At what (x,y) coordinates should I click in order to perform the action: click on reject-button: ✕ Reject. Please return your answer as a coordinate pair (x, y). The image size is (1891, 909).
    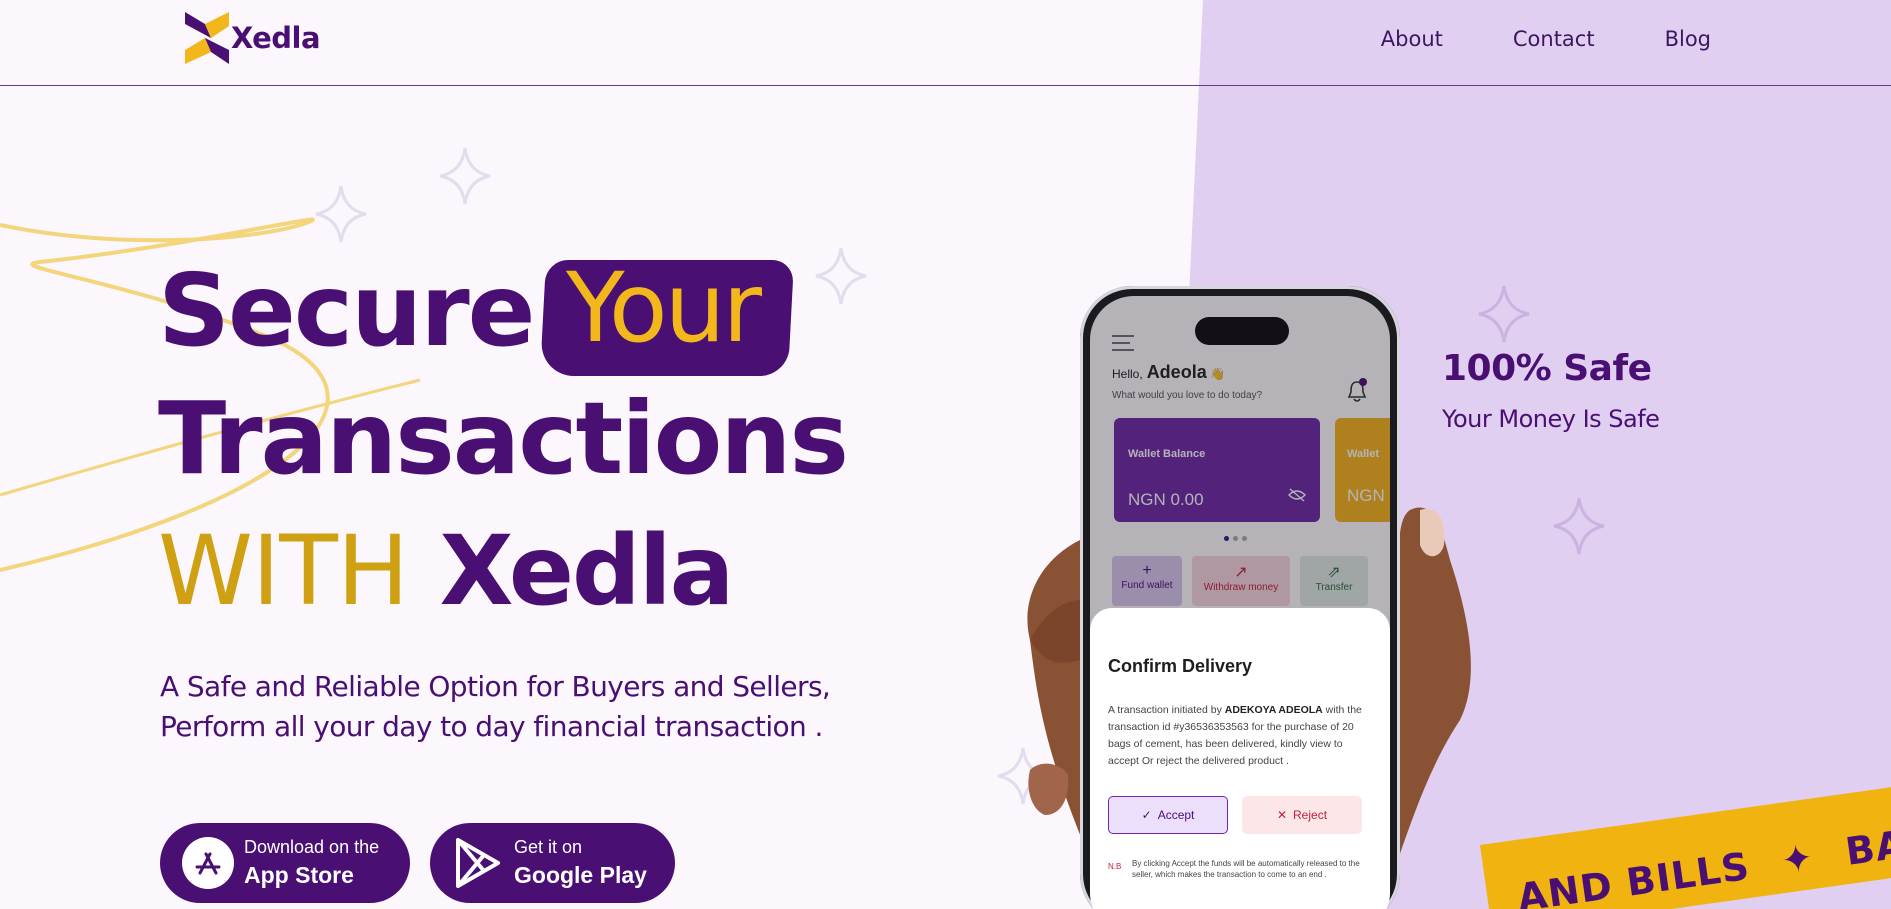
    Looking at the image, I should click on (1302, 815).